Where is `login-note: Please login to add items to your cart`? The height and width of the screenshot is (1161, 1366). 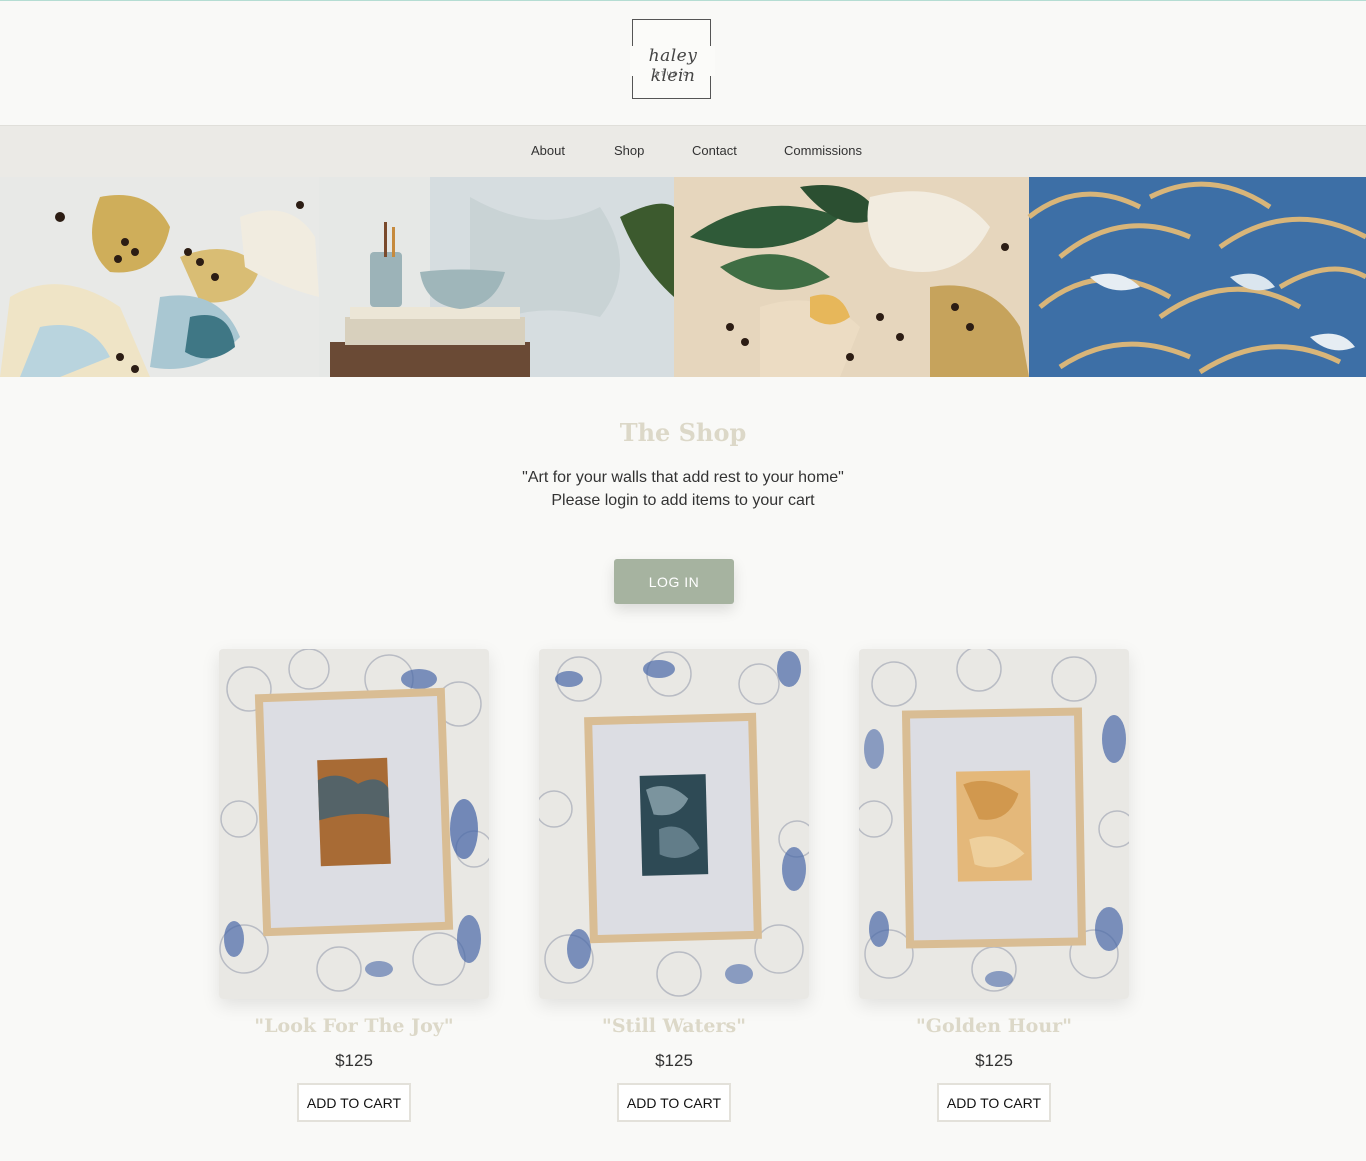
login-note: Please login to add items to your cart is located at coordinates (683, 500).